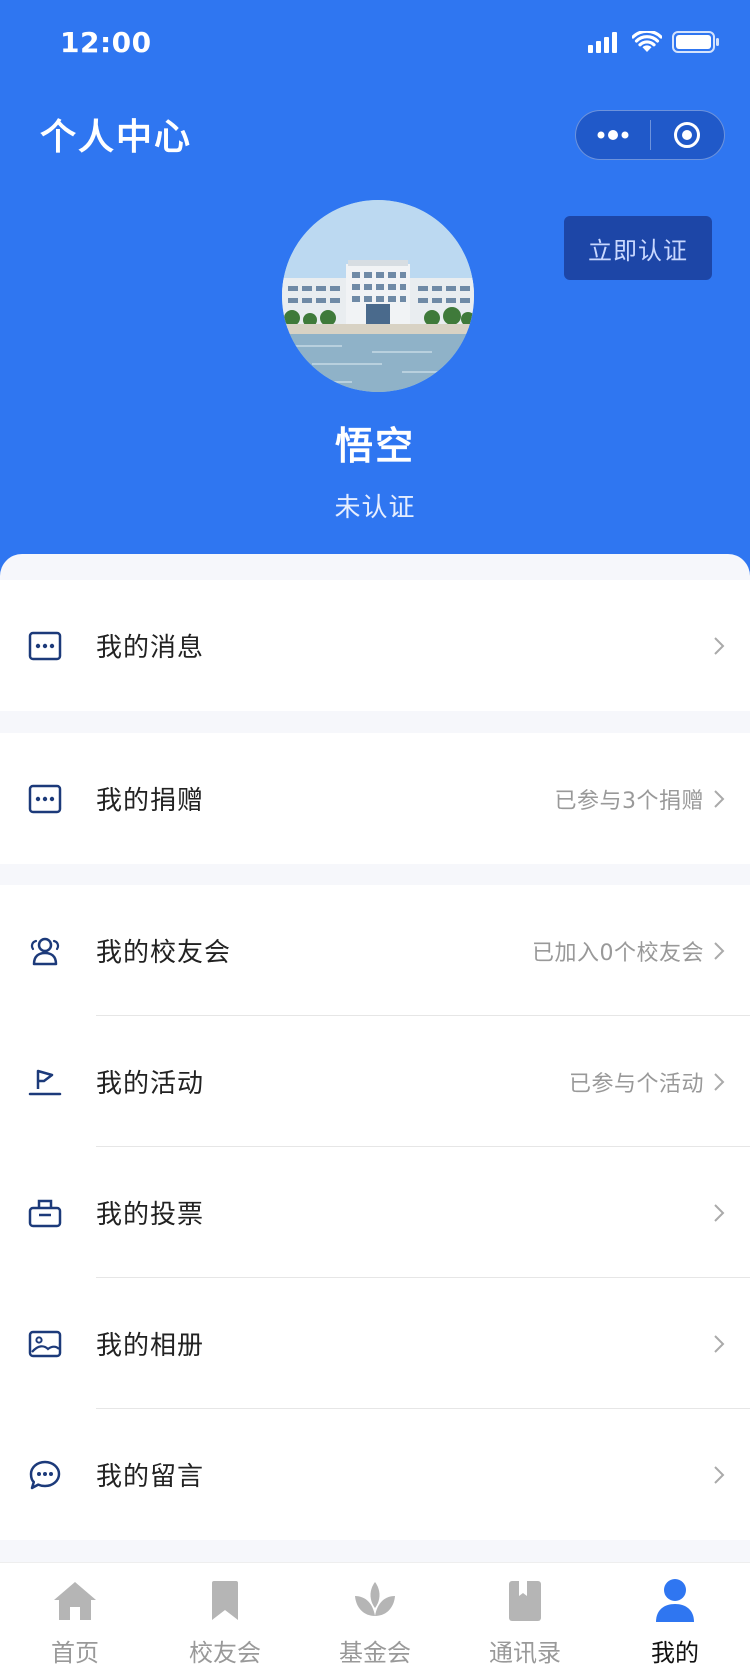  Describe the element at coordinates (696, 44) in the screenshot. I see `battery-icon` at that location.